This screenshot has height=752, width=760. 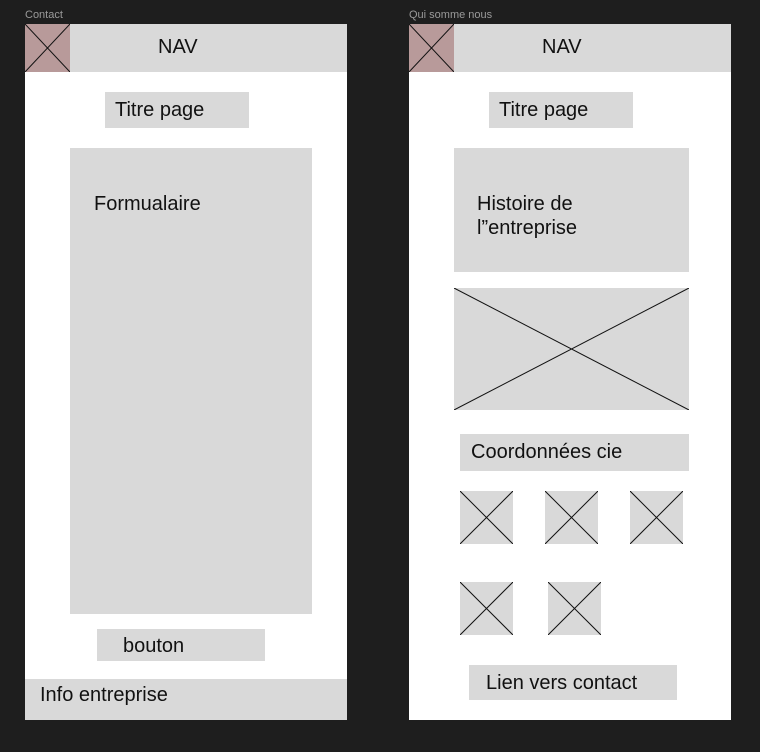 I want to click on frame-label-about: Qui somme nous, so click(x=451, y=15).